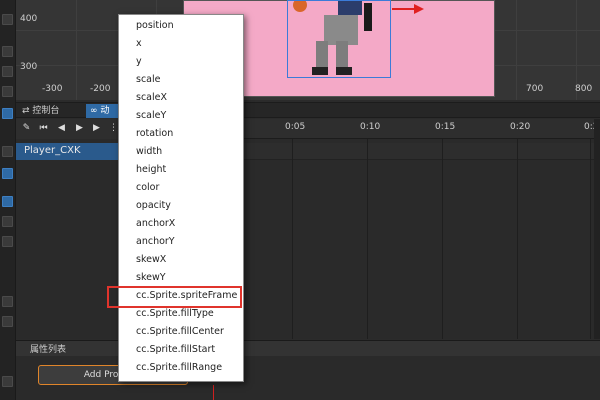 This screenshot has width=600, height=400. I want to click on time-tick-label: 0:05, so click(295, 127).